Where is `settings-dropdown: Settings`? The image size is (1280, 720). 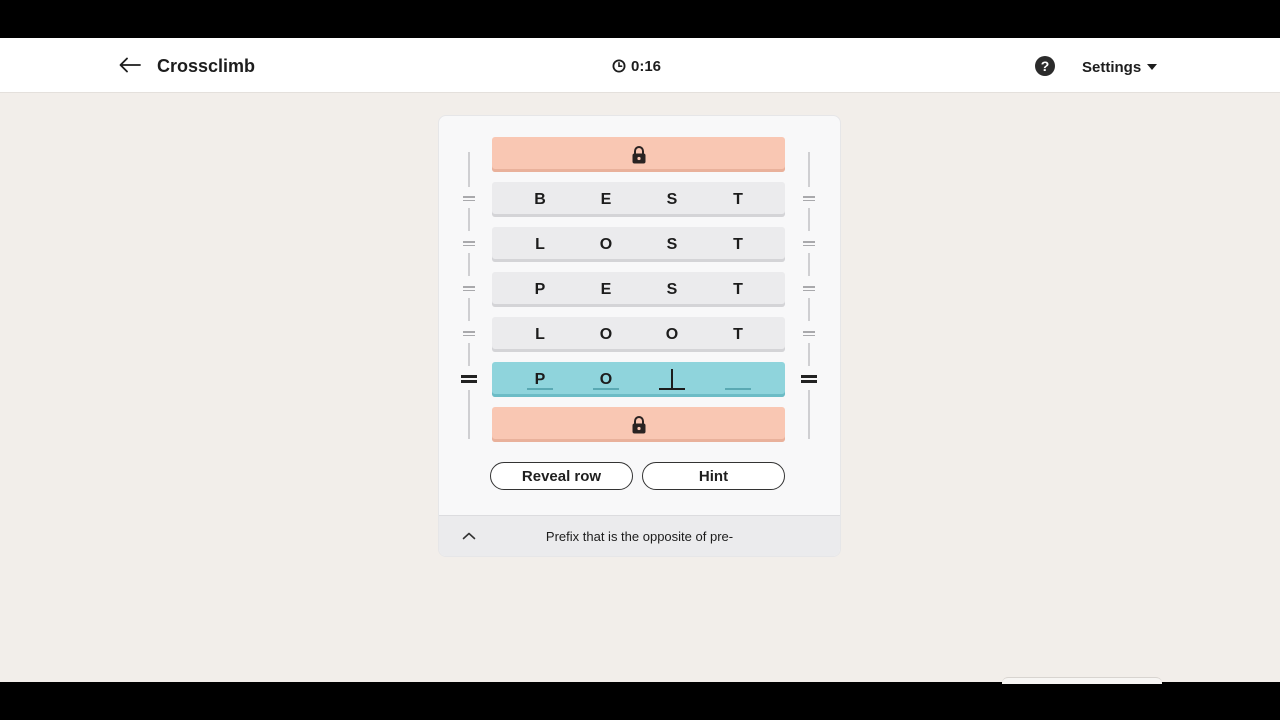
settings-dropdown: Settings is located at coordinates (1120, 67).